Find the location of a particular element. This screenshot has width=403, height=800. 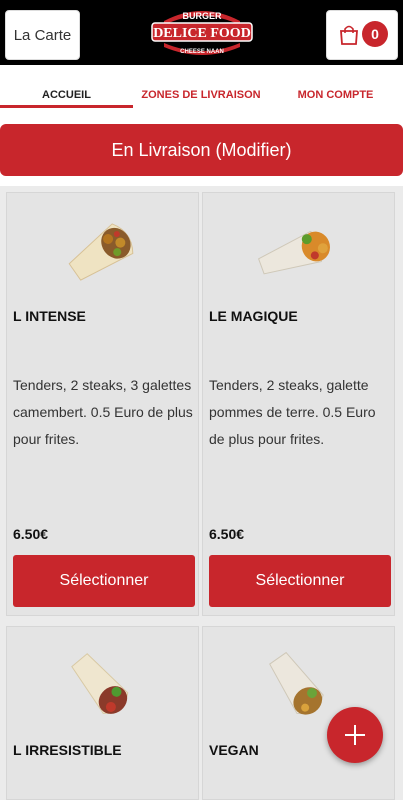

product-name: L INTENSE is located at coordinates (49, 316).